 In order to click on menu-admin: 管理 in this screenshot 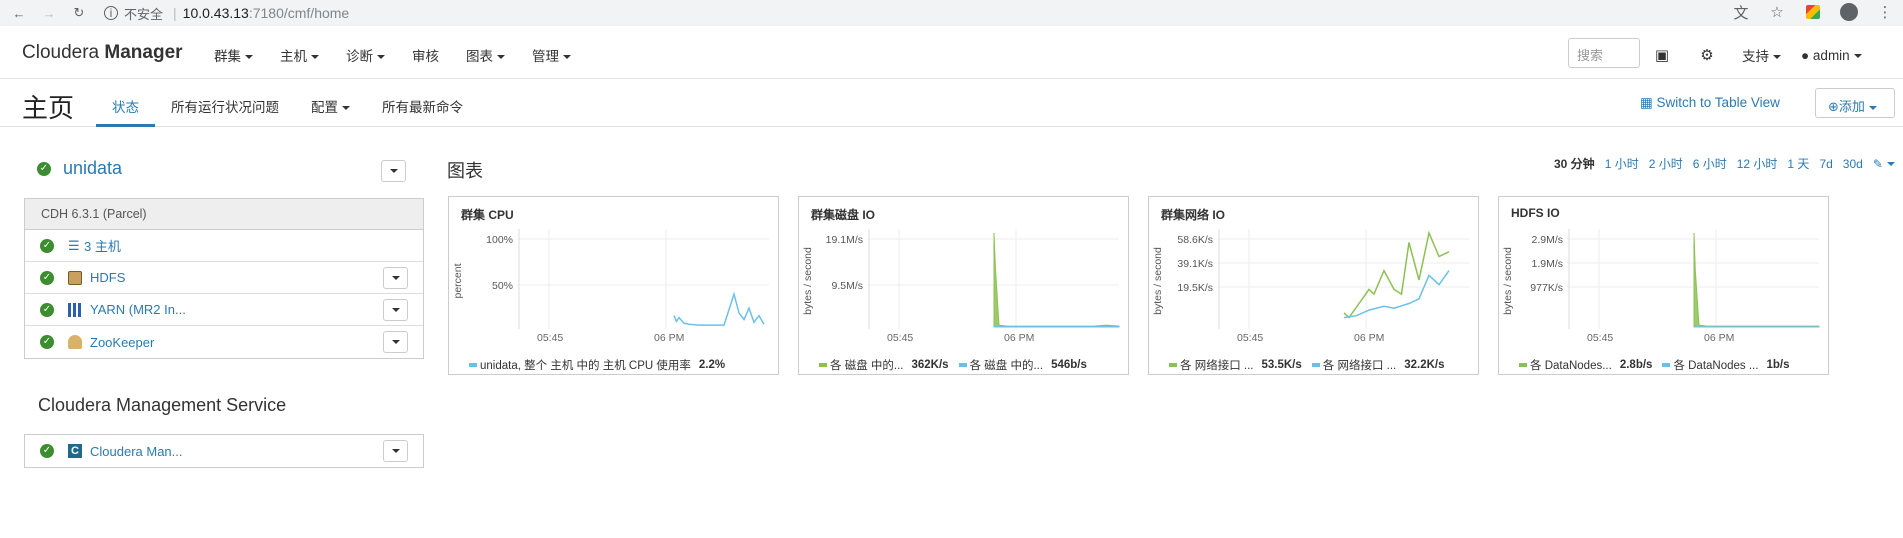, I will do `click(551, 55)`.